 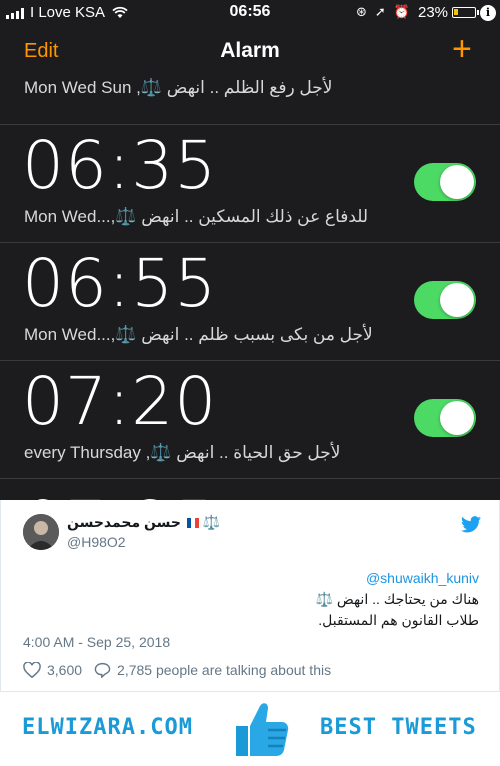 I want to click on tweet-line: هناك من يحتاجك .. انهض ⚖️, so click(x=397, y=599).